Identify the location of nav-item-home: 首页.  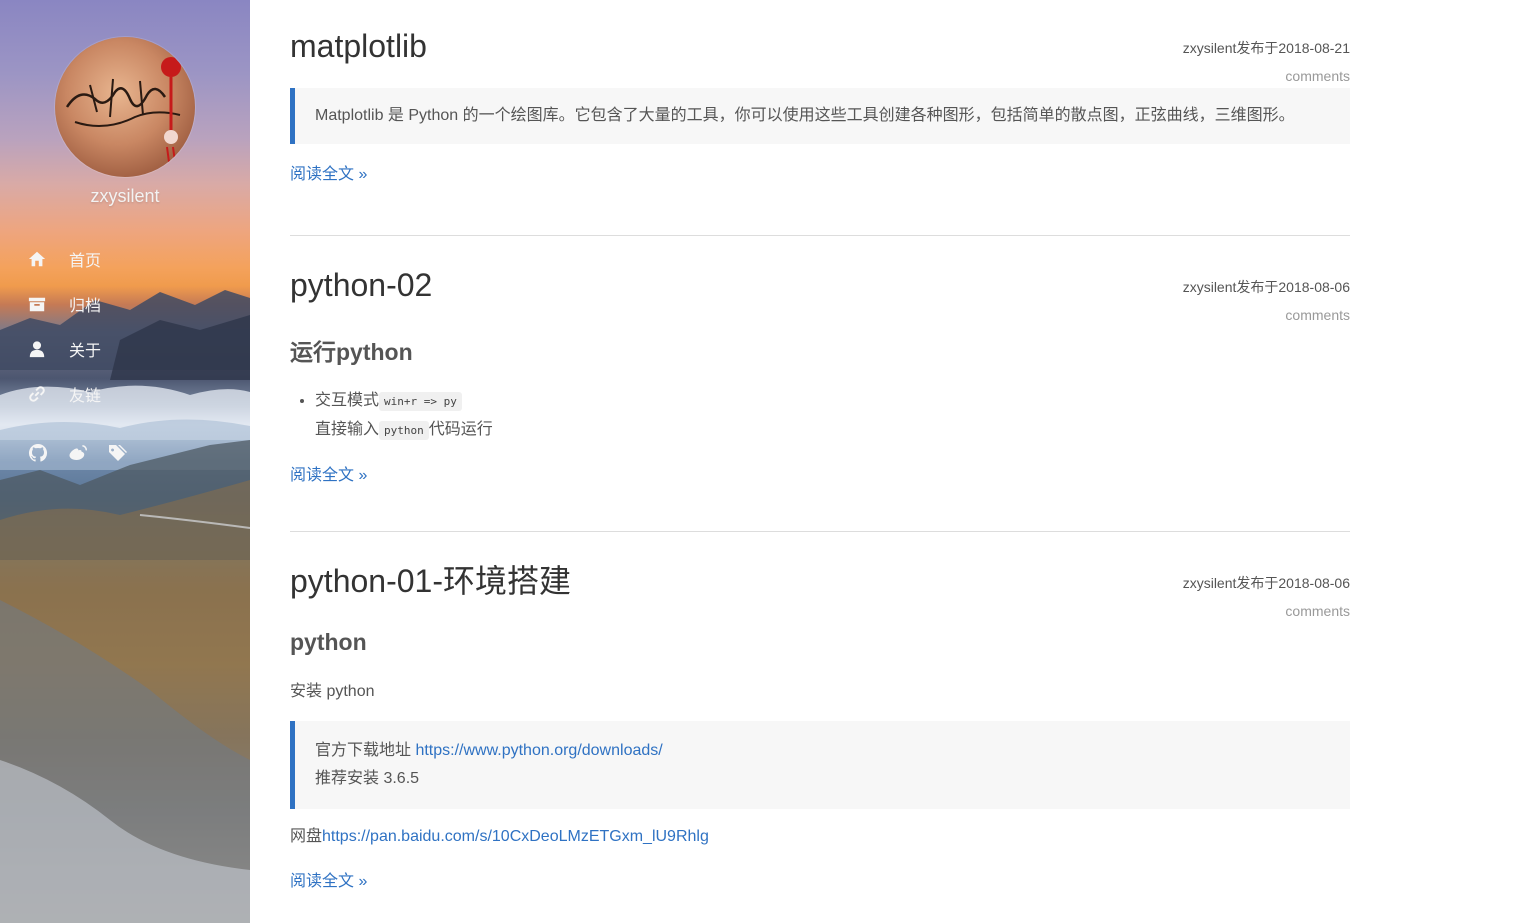
(125, 258).